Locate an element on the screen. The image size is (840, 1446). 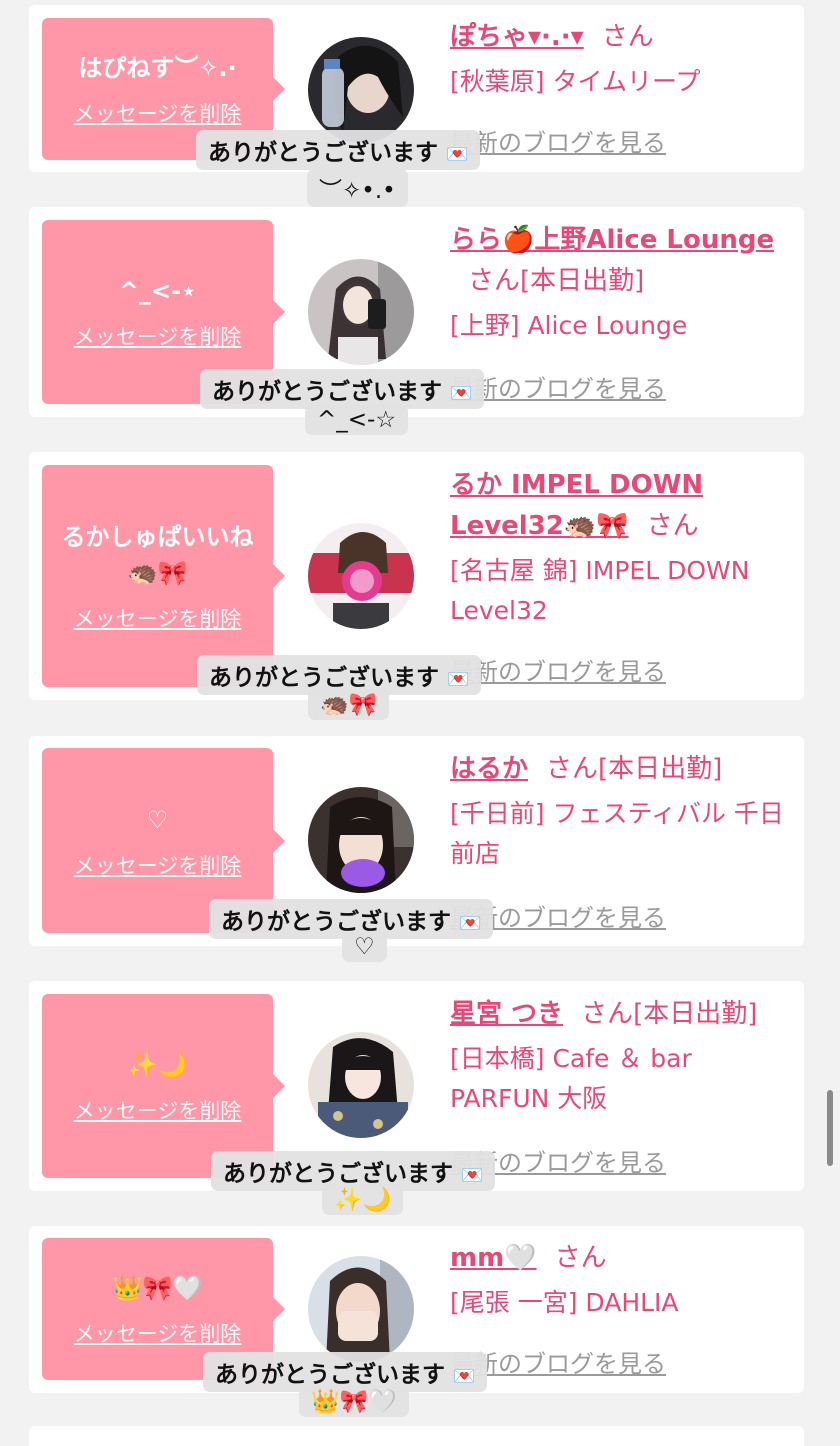
shop-label: [千日前] フェスティバル 千日前店 is located at coordinates (617, 833).